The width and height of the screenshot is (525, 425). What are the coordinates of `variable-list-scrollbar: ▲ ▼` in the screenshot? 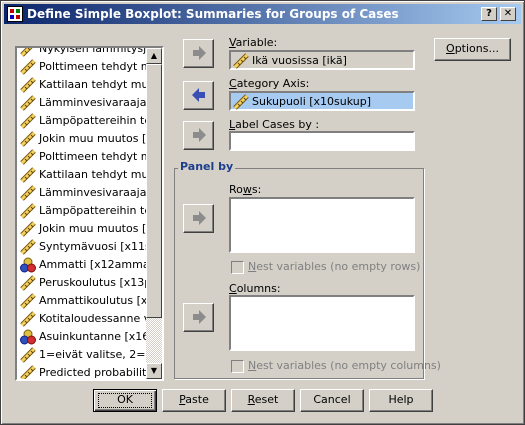 It's located at (154, 213).